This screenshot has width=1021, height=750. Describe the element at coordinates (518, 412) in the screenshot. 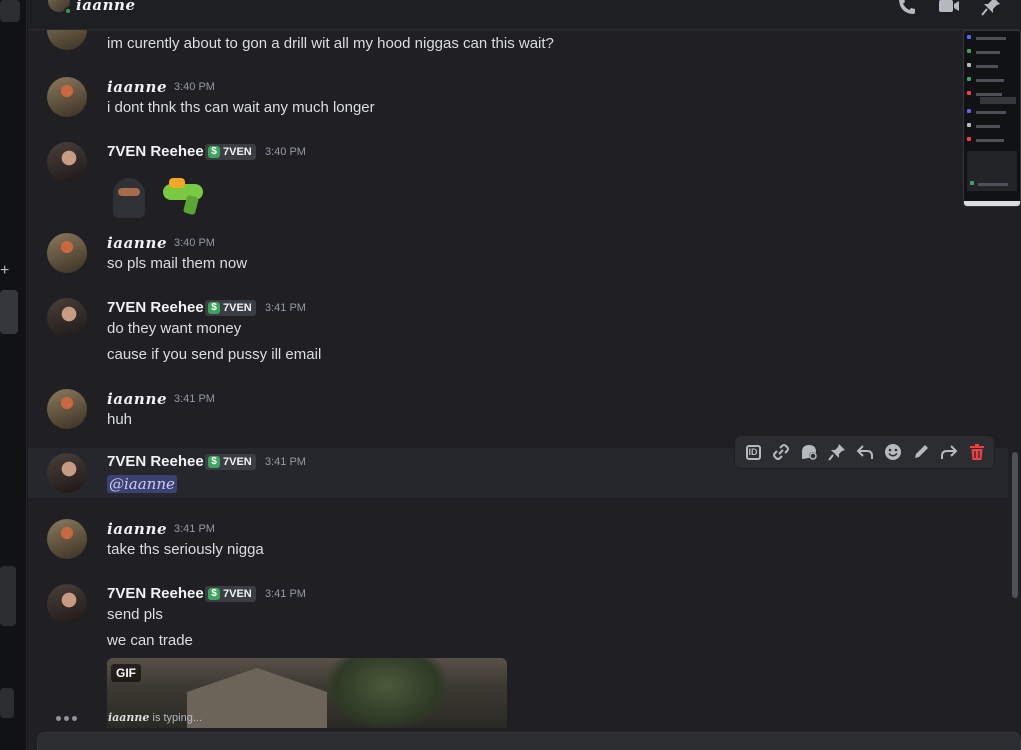

I see `message-item: iaanne 3:41 PM huh` at that location.